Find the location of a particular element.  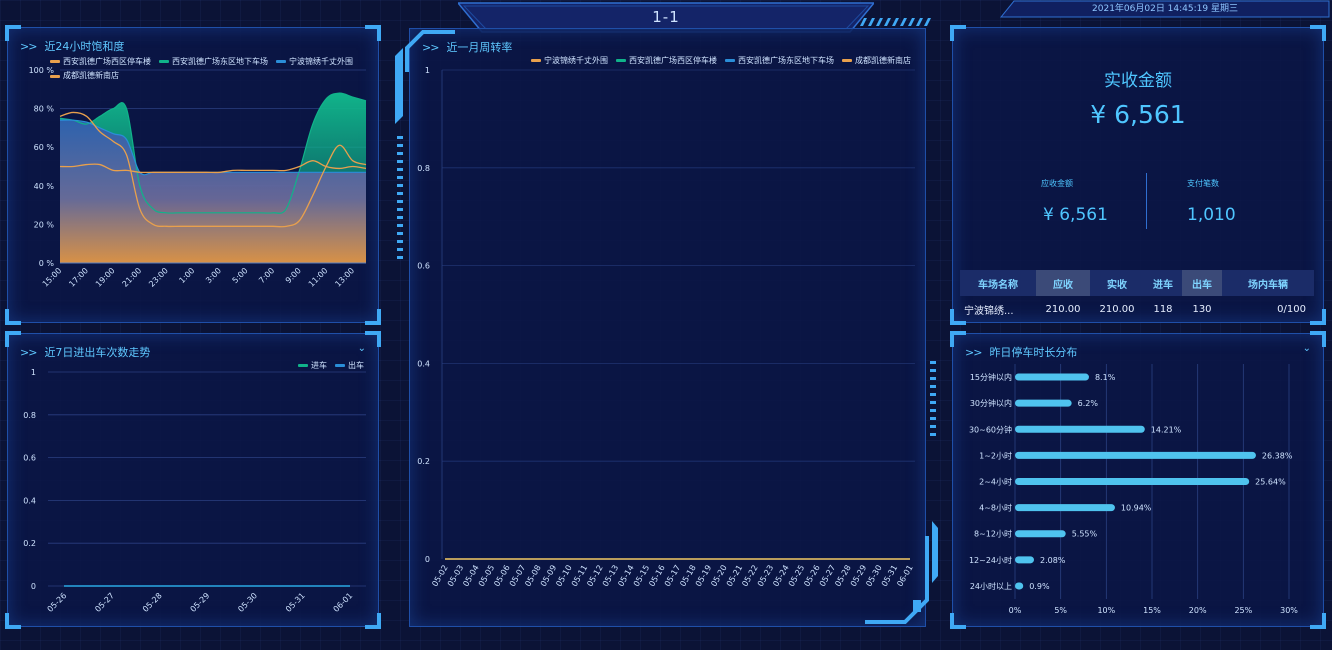

x-tick-label: 05-30 is located at coordinates (247, 602).